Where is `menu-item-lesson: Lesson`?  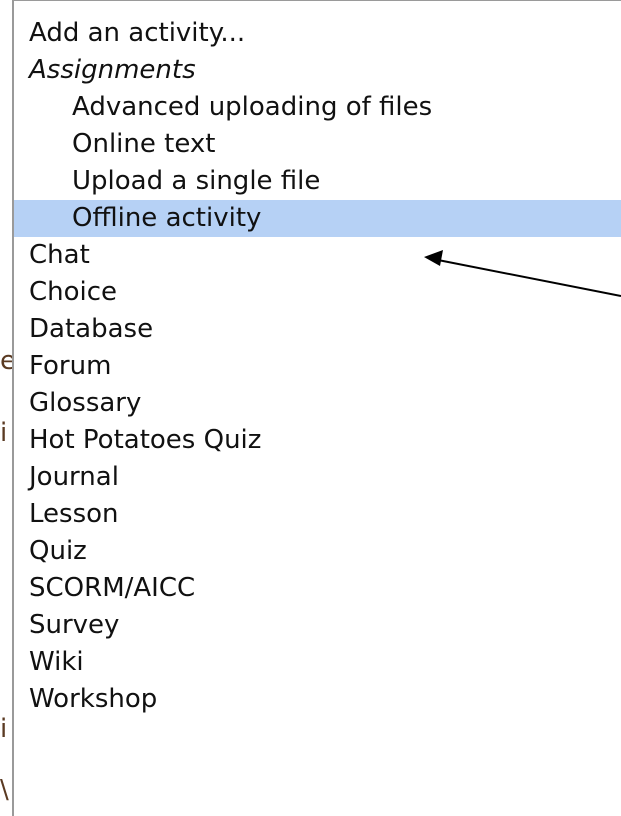
menu-item-lesson: Lesson is located at coordinates (317, 514).